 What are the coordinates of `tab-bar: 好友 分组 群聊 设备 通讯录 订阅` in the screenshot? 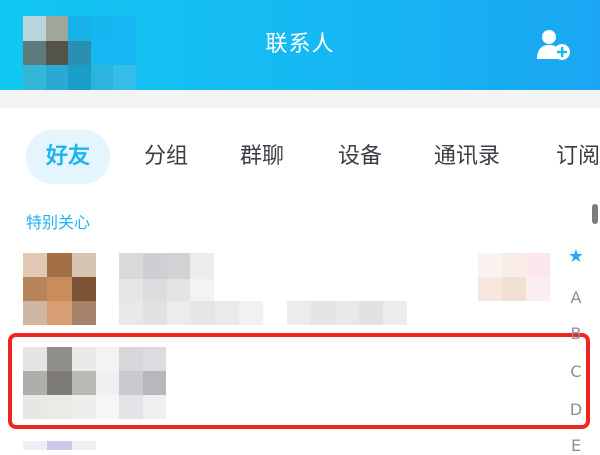 It's located at (300, 156).